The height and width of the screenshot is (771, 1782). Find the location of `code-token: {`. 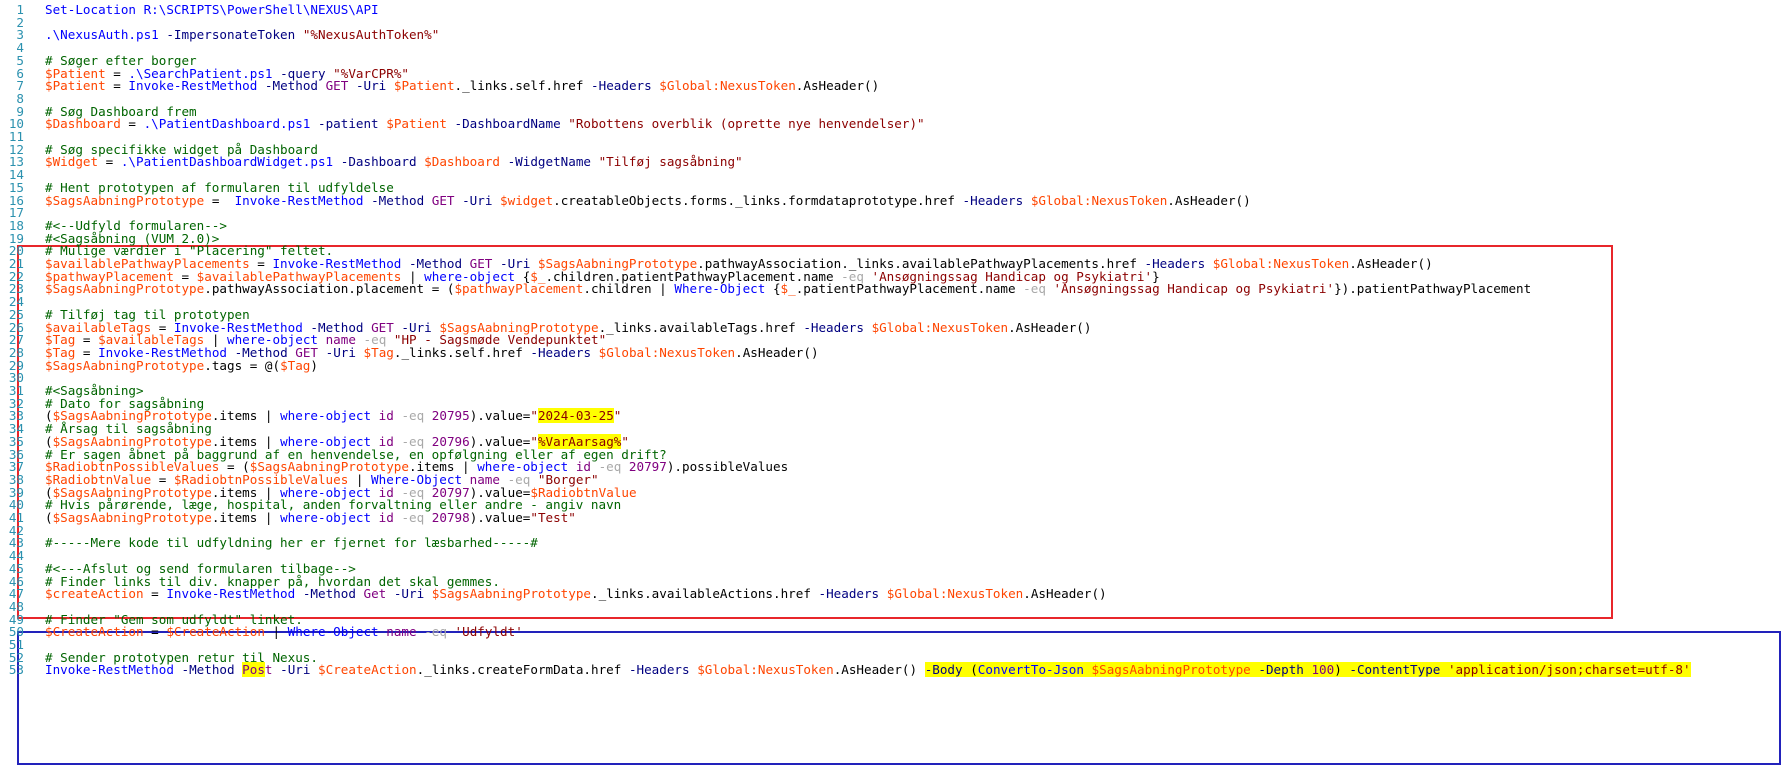

code-token: { is located at coordinates (773, 289).